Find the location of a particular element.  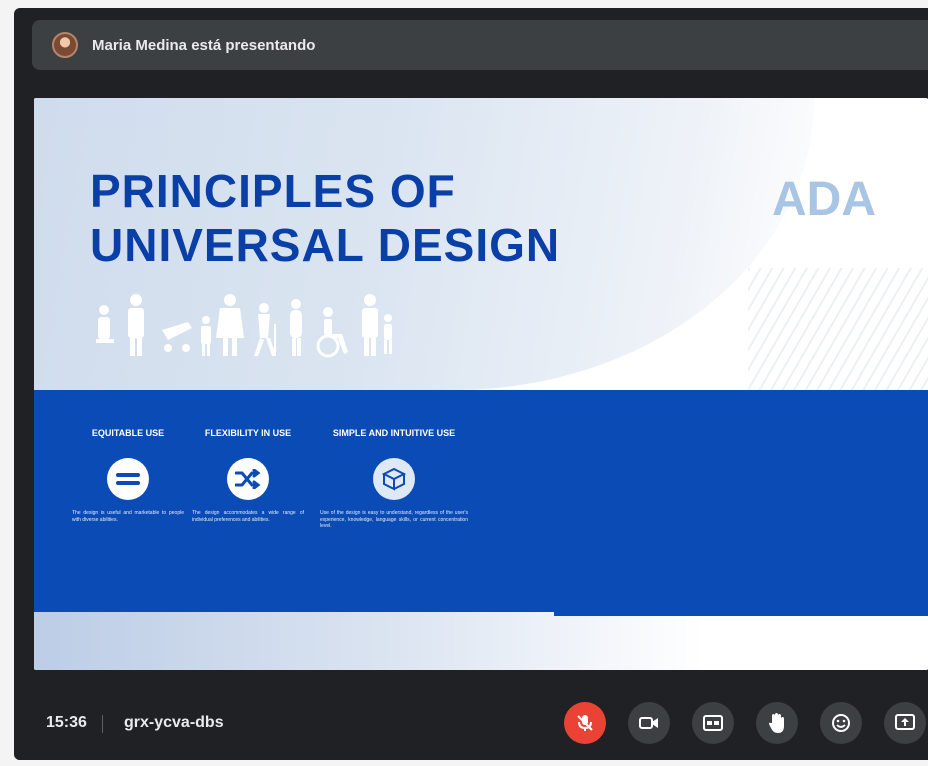

mic-off-icon is located at coordinates (585, 723).